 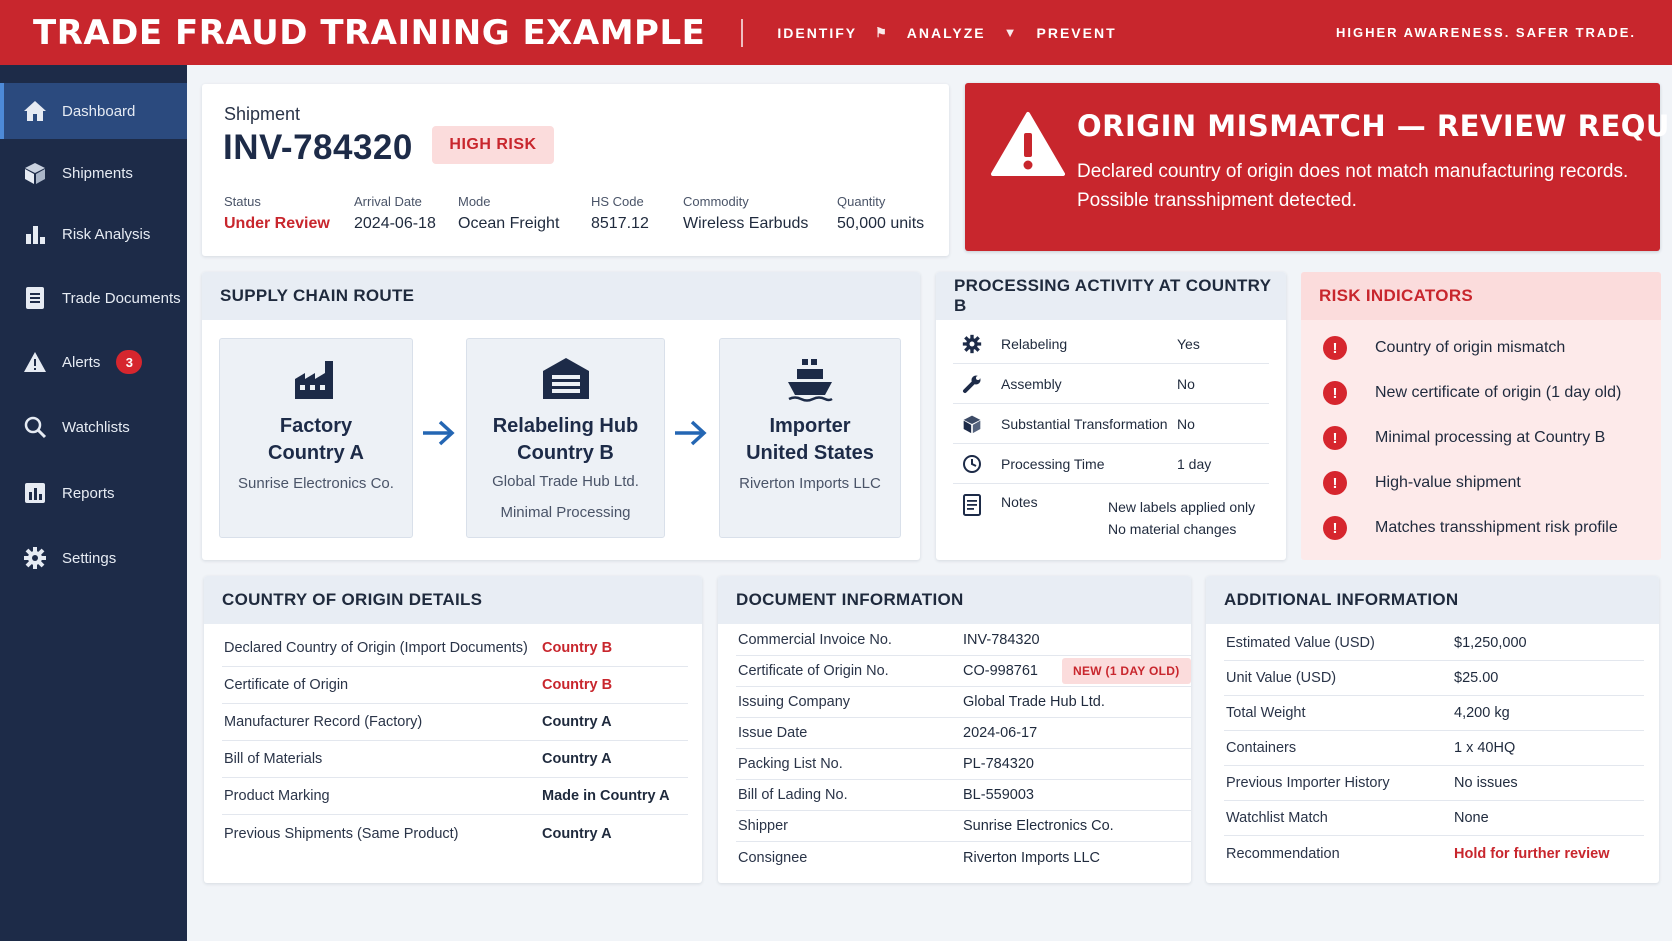 What do you see at coordinates (35, 234) in the screenshot?
I see `bar-chart-icon` at bounding box center [35, 234].